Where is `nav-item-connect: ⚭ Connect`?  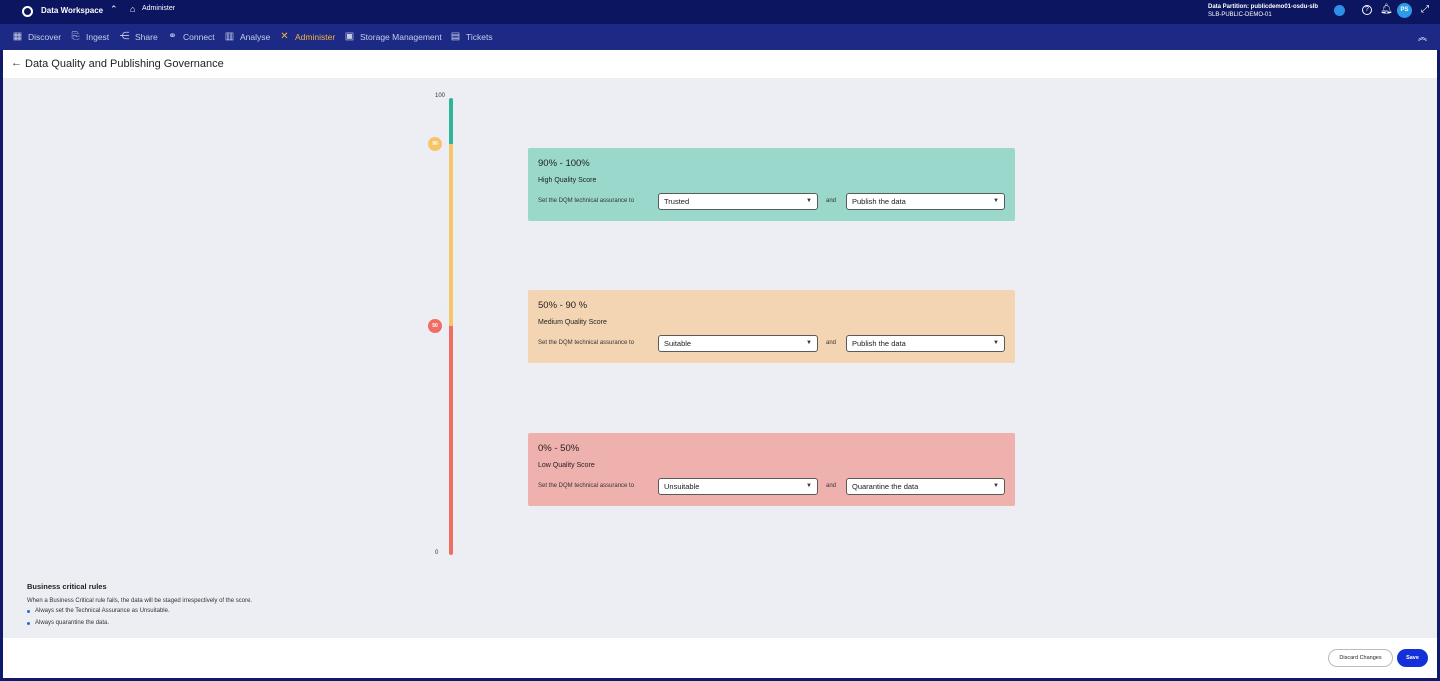
nav-item-connect: ⚭ Connect is located at coordinates (191, 36).